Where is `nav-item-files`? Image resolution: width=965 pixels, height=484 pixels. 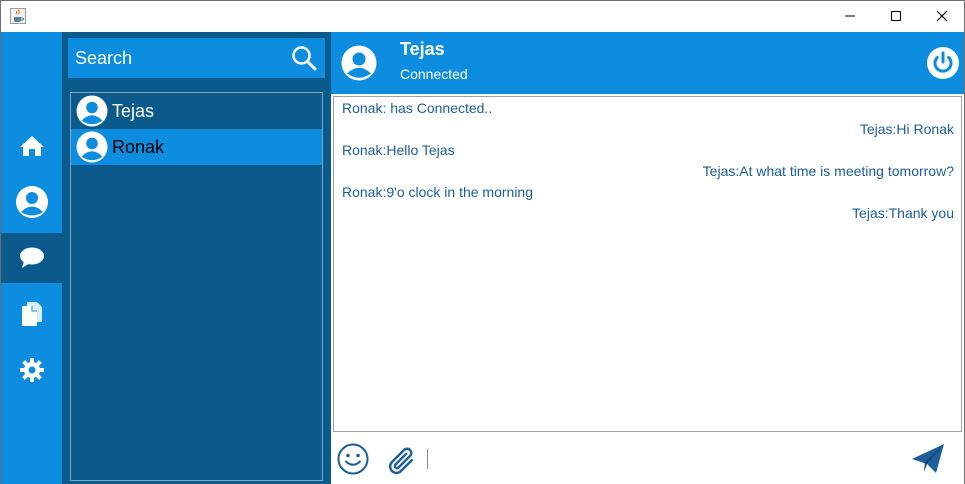 nav-item-files is located at coordinates (31, 314).